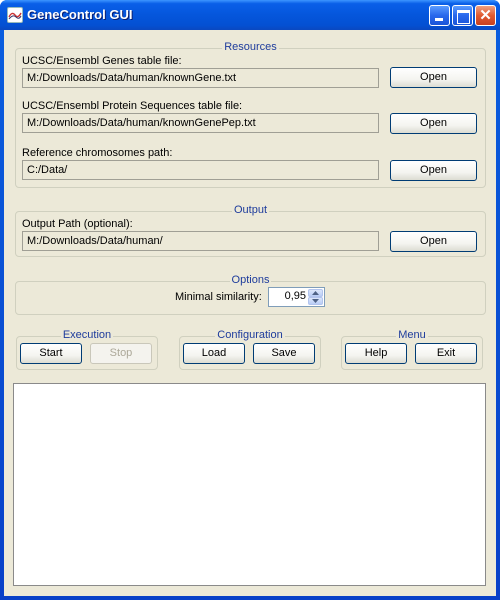 This screenshot has height=600, width=500. I want to click on window-title: GeneControl GUI, so click(80, 14).